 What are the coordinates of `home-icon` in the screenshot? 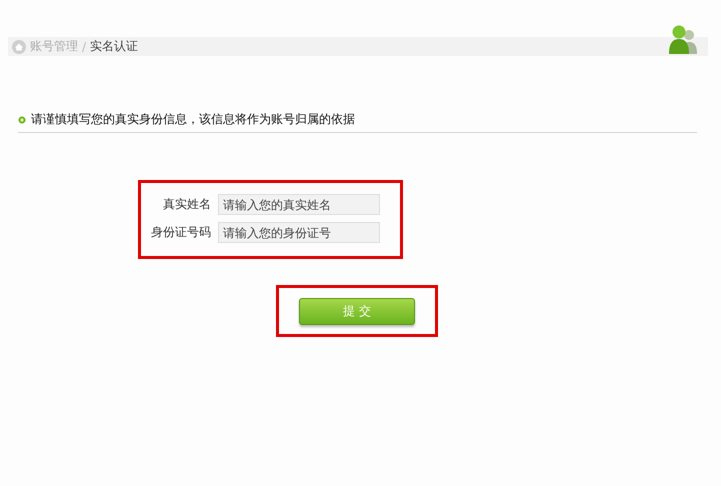 It's located at (19, 47).